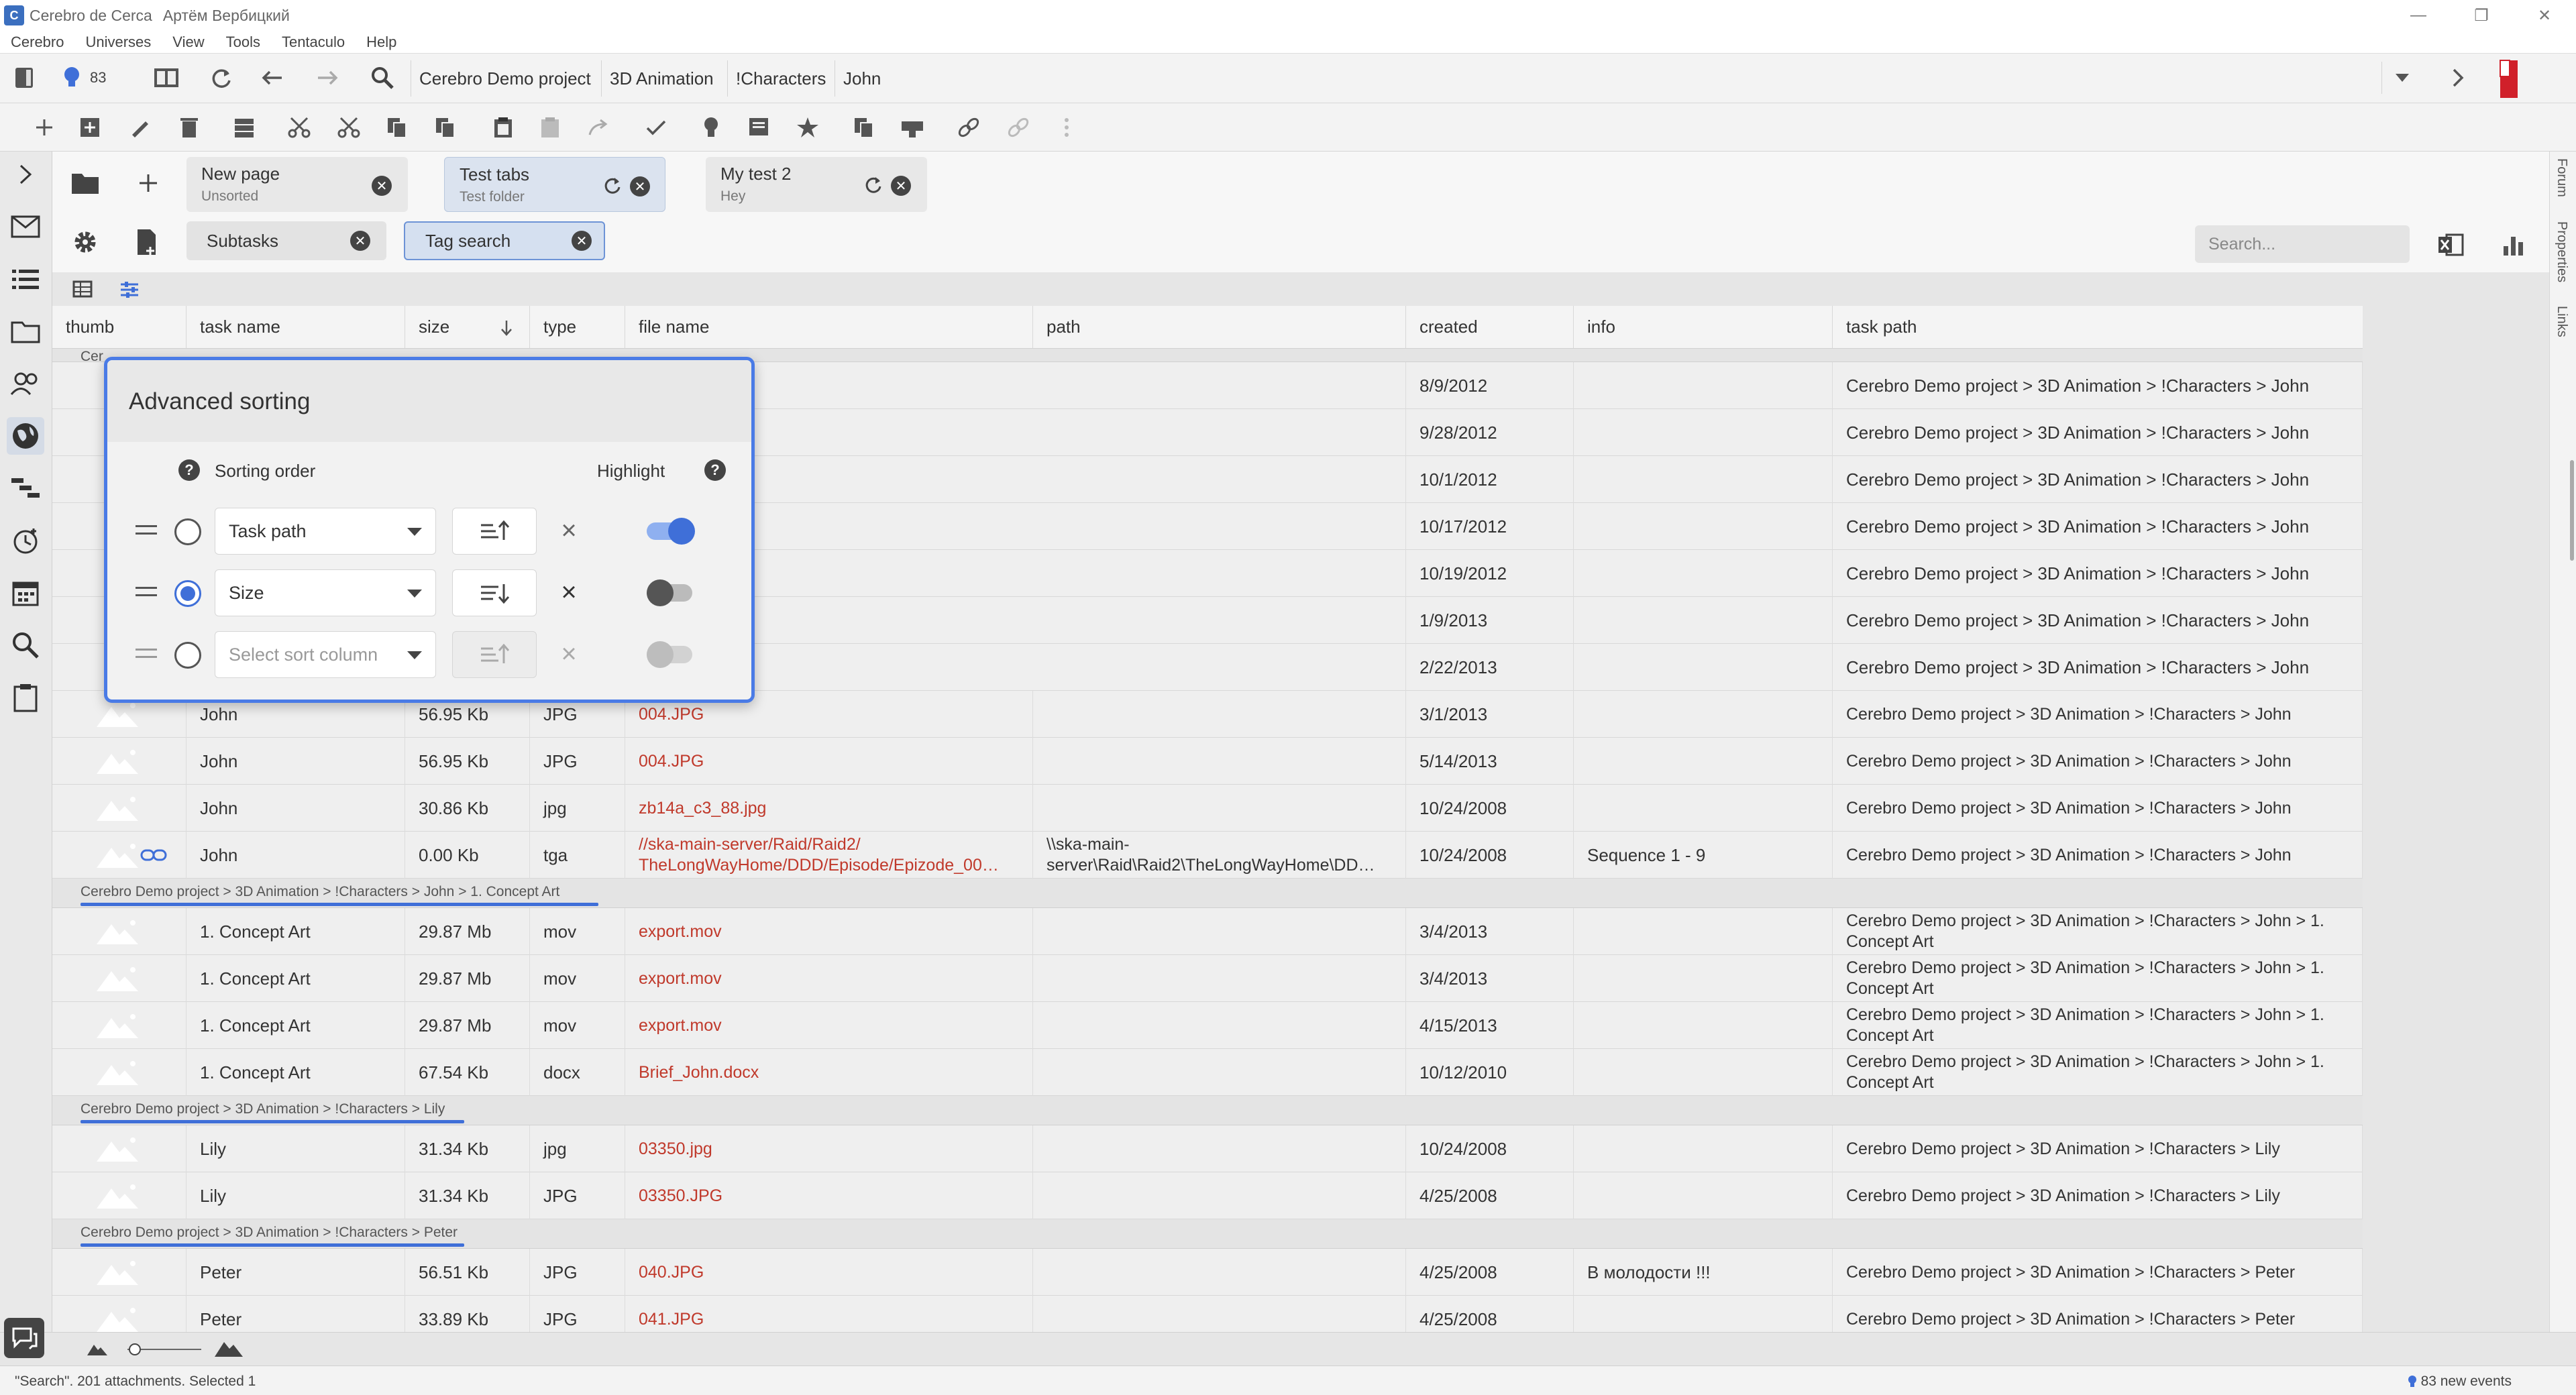  Describe the element at coordinates (503, 127) in the screenshot. I see `paste-icon` at that location.